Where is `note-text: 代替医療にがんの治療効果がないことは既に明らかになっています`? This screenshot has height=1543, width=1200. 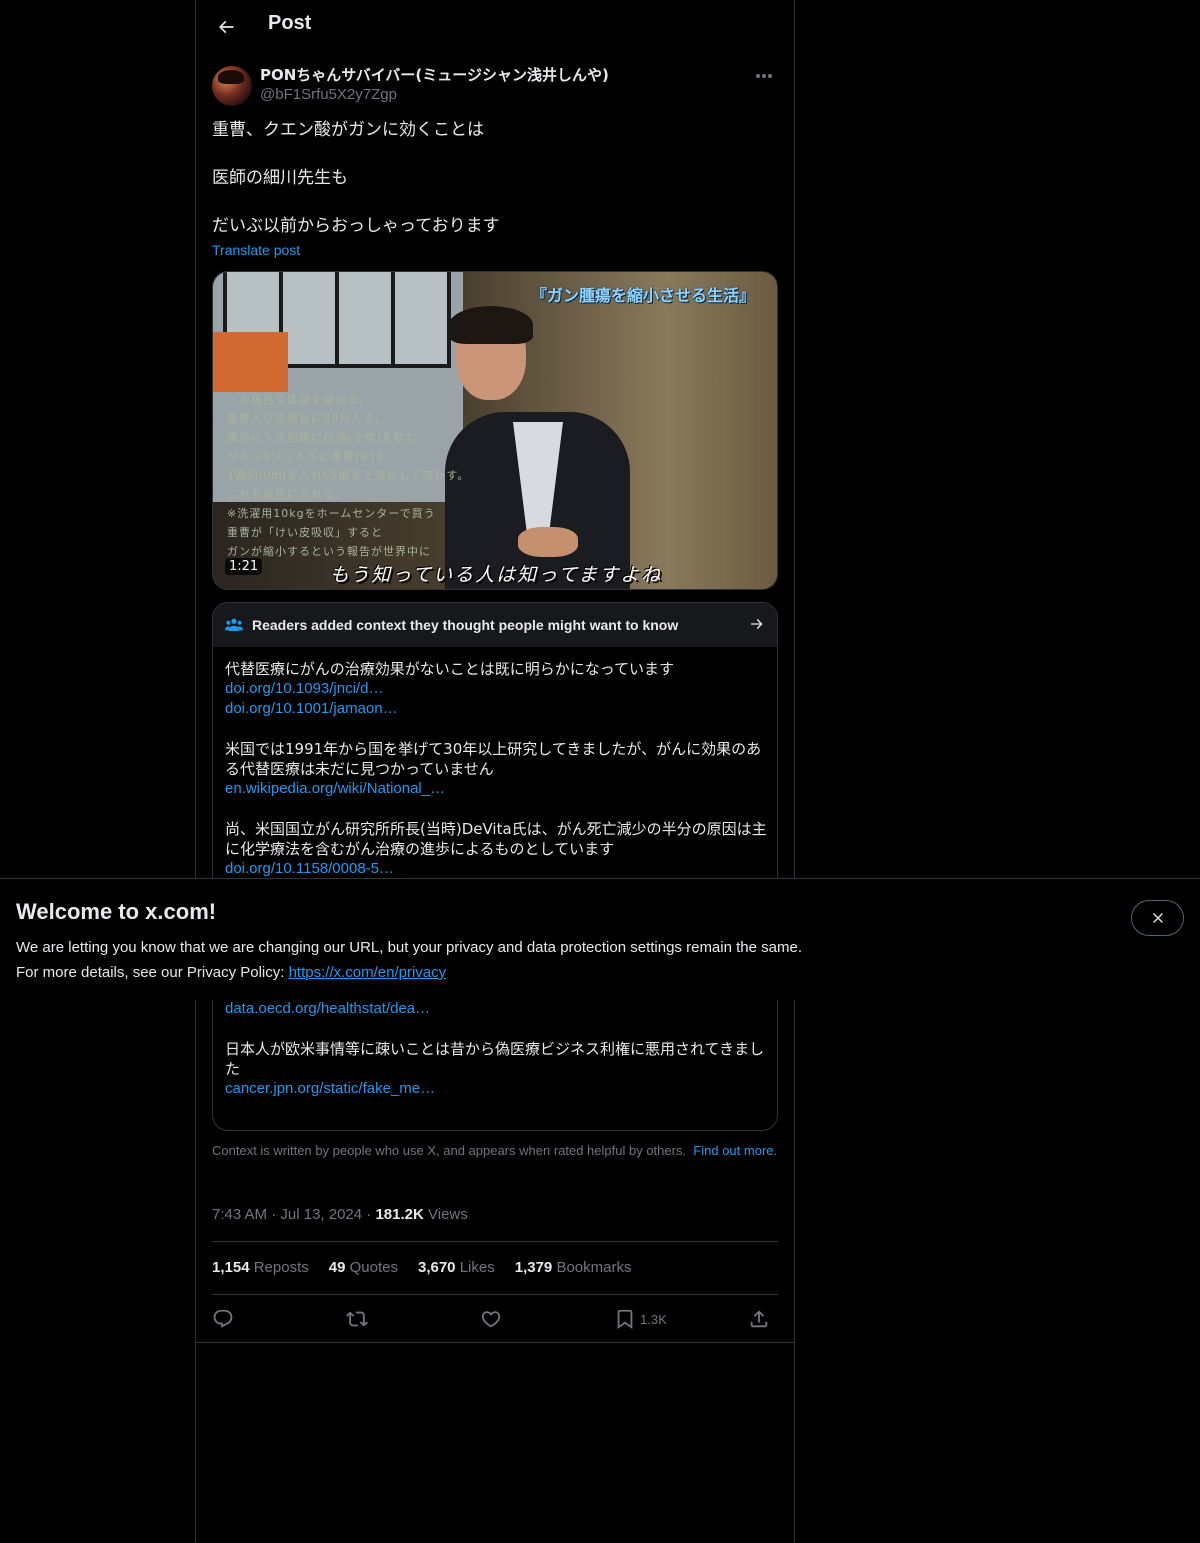 note-text: 代替医療にがんの治療効果がないことは既に明らかになっています is located at coordinates (449, 669).